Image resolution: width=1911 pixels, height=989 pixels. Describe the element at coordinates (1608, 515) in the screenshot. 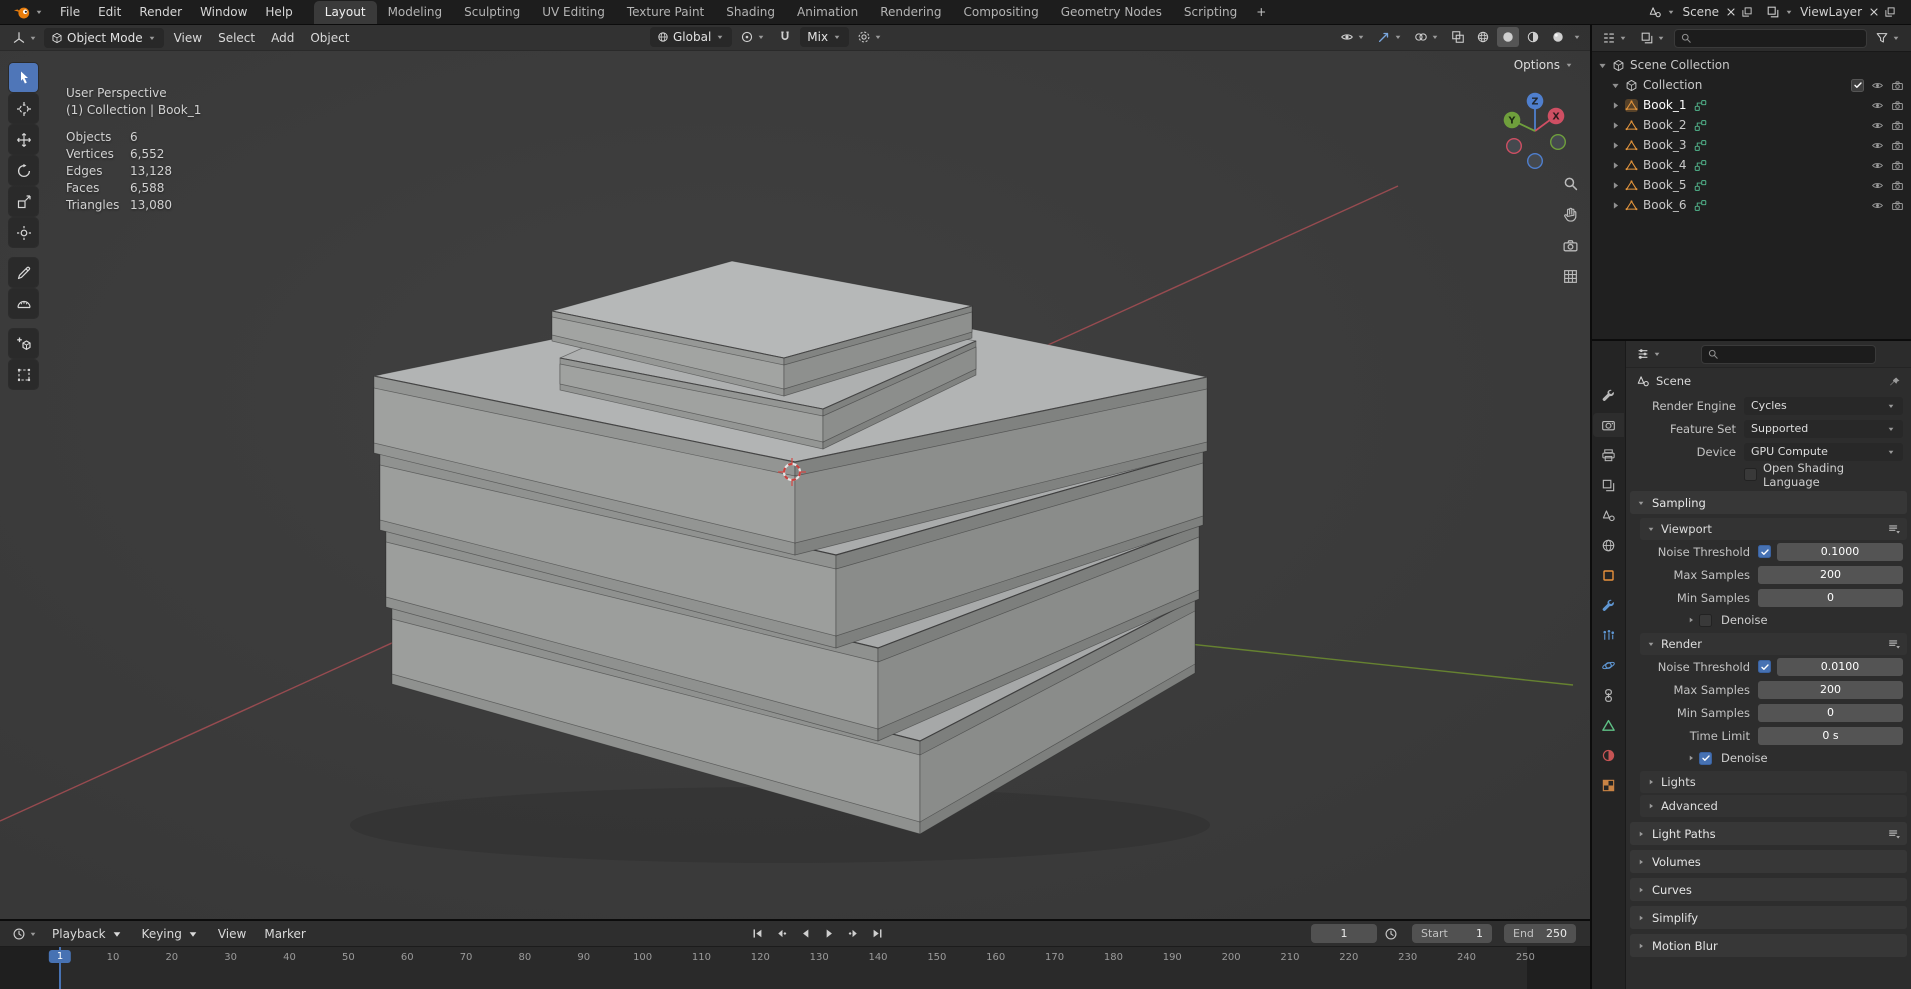

I see `properties-tab-scene` at that location.